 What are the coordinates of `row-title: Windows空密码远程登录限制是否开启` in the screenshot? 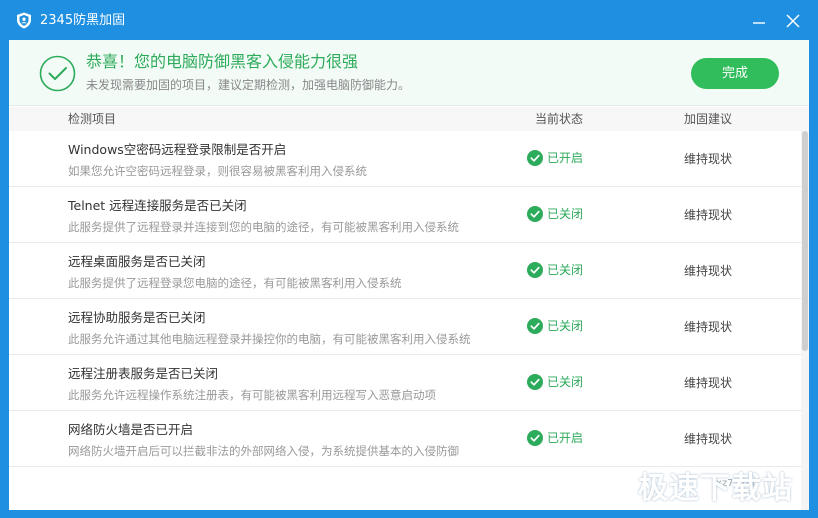 It's located at (177, 149).